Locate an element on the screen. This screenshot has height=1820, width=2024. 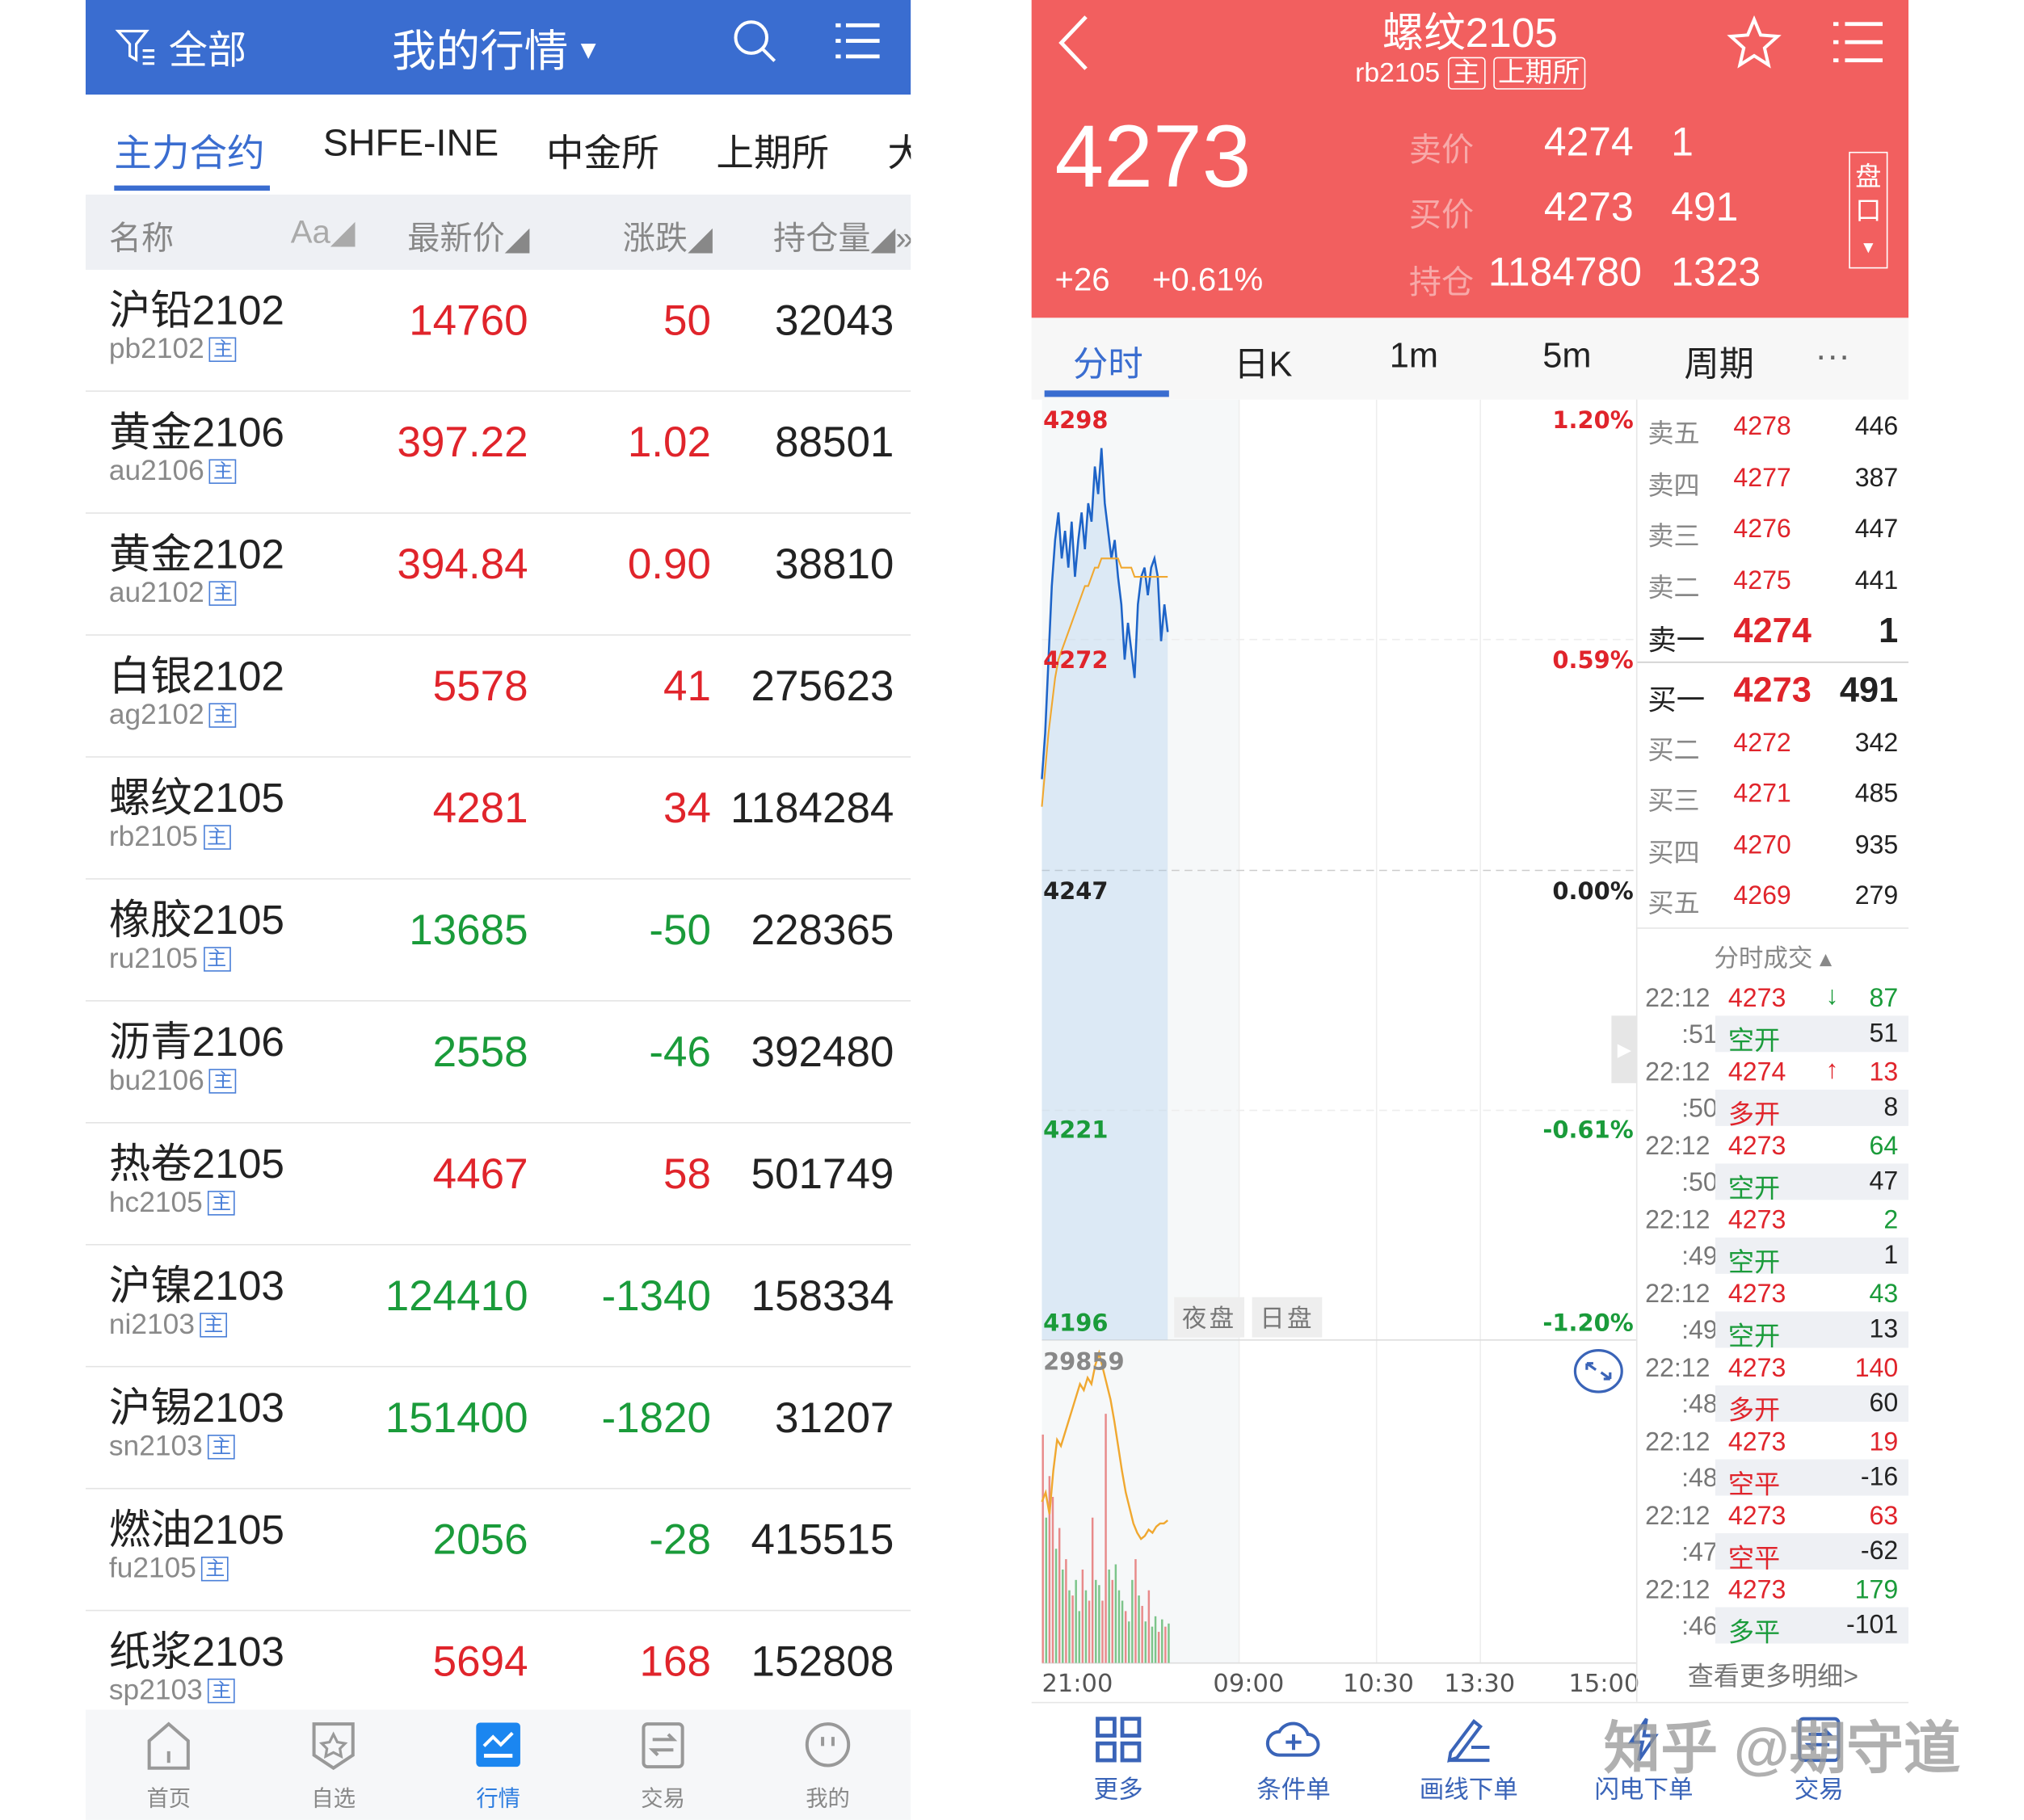
tick-oi-change: 60 is located at coordinates (1884, 1404).